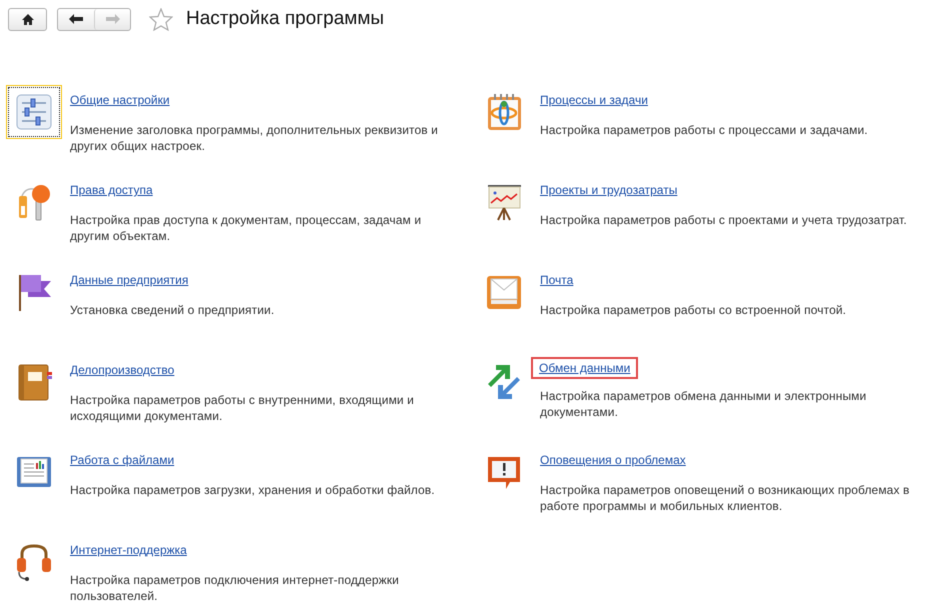 This screenshot has height=603, width=933. Describe the element at coordinates (129, 280) in the screenshot. I see `section-link: Данные предприятия` at that location.